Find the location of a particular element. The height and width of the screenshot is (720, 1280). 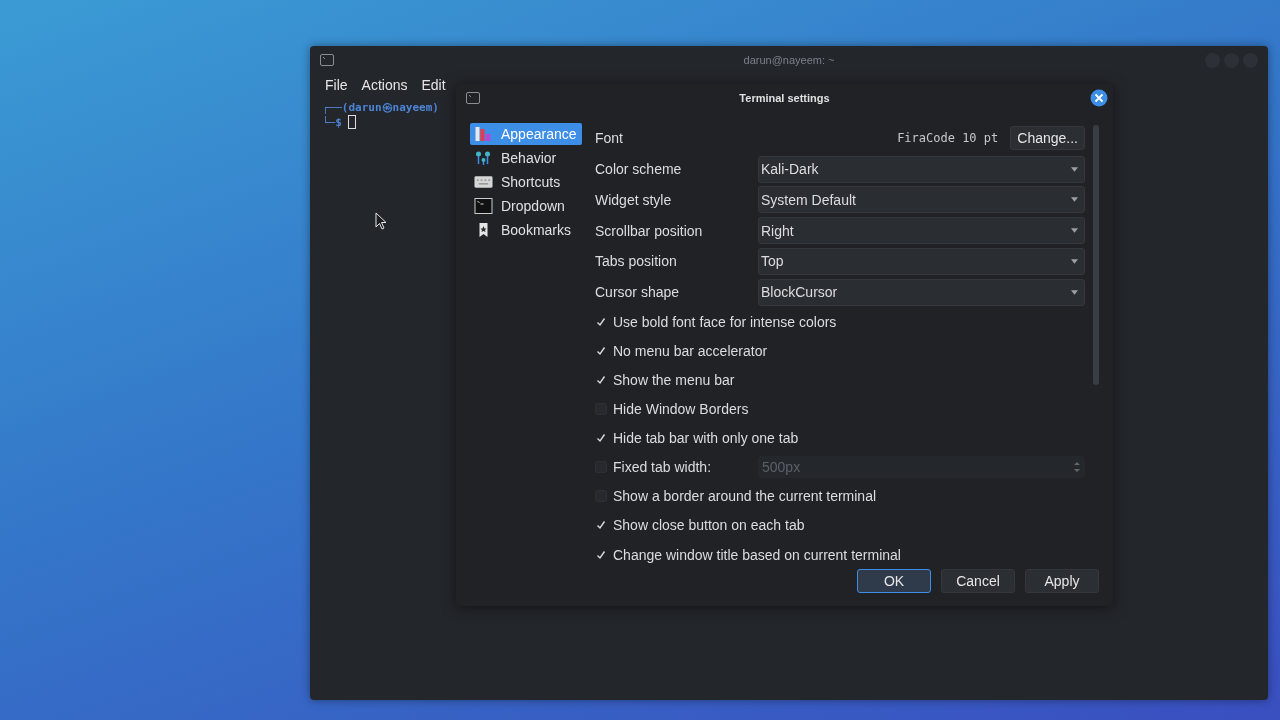

sidebar-item: Shortcuts is located at coordinates (526, 182).